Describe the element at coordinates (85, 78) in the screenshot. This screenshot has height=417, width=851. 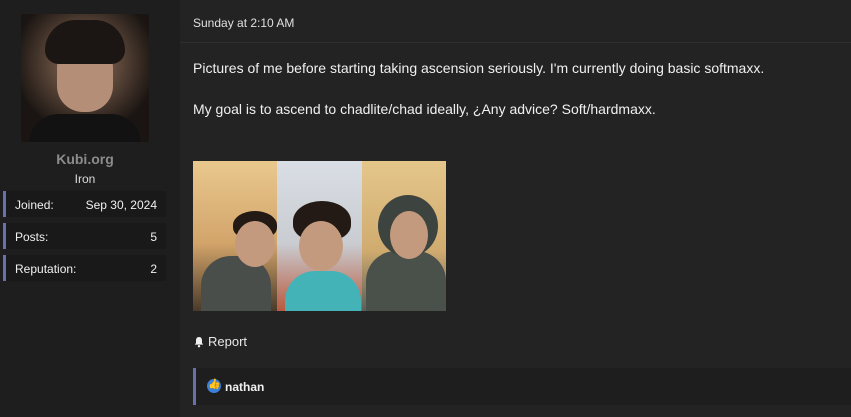
I see `user-avatar` at that location.